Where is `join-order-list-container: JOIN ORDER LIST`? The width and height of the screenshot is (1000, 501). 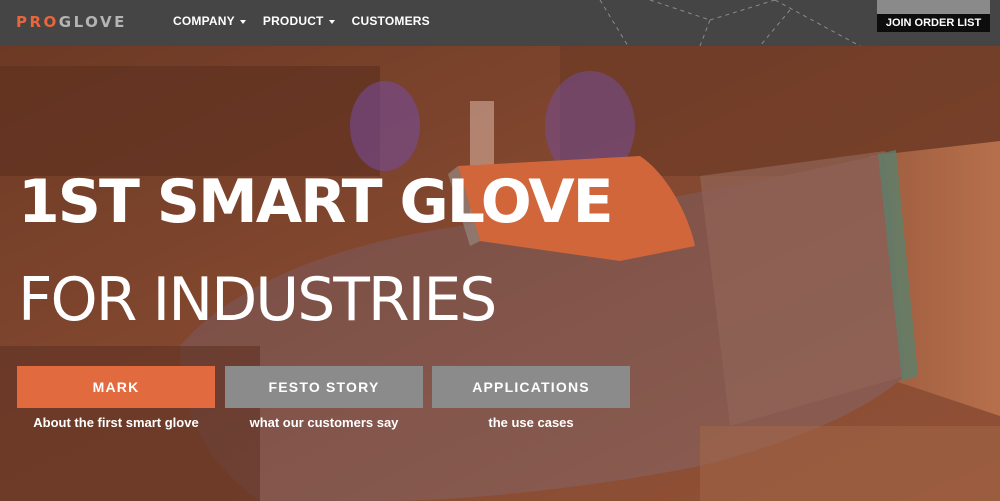 join-order-list-container: JOIN ORDER LIST is located at coordinates (933, 16).